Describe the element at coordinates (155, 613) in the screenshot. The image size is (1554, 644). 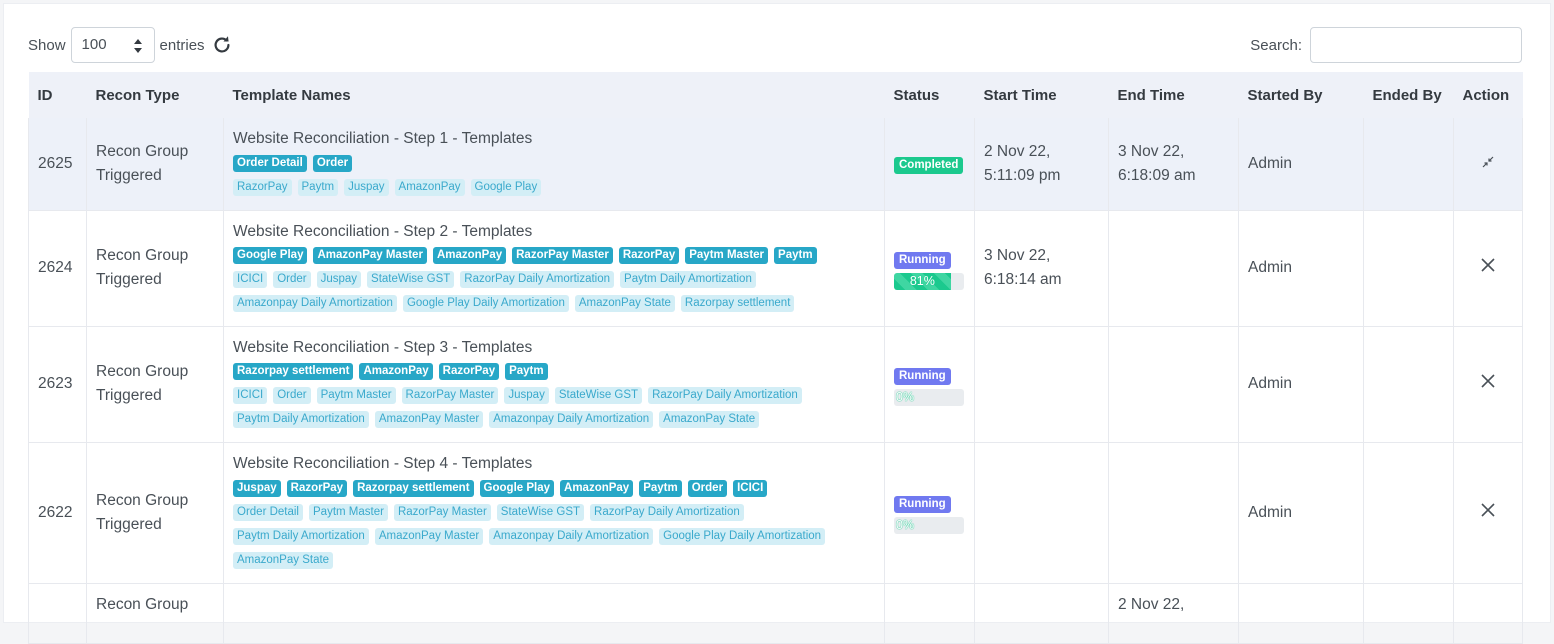
I see `cell-recon-type: Recon Group` at that location.